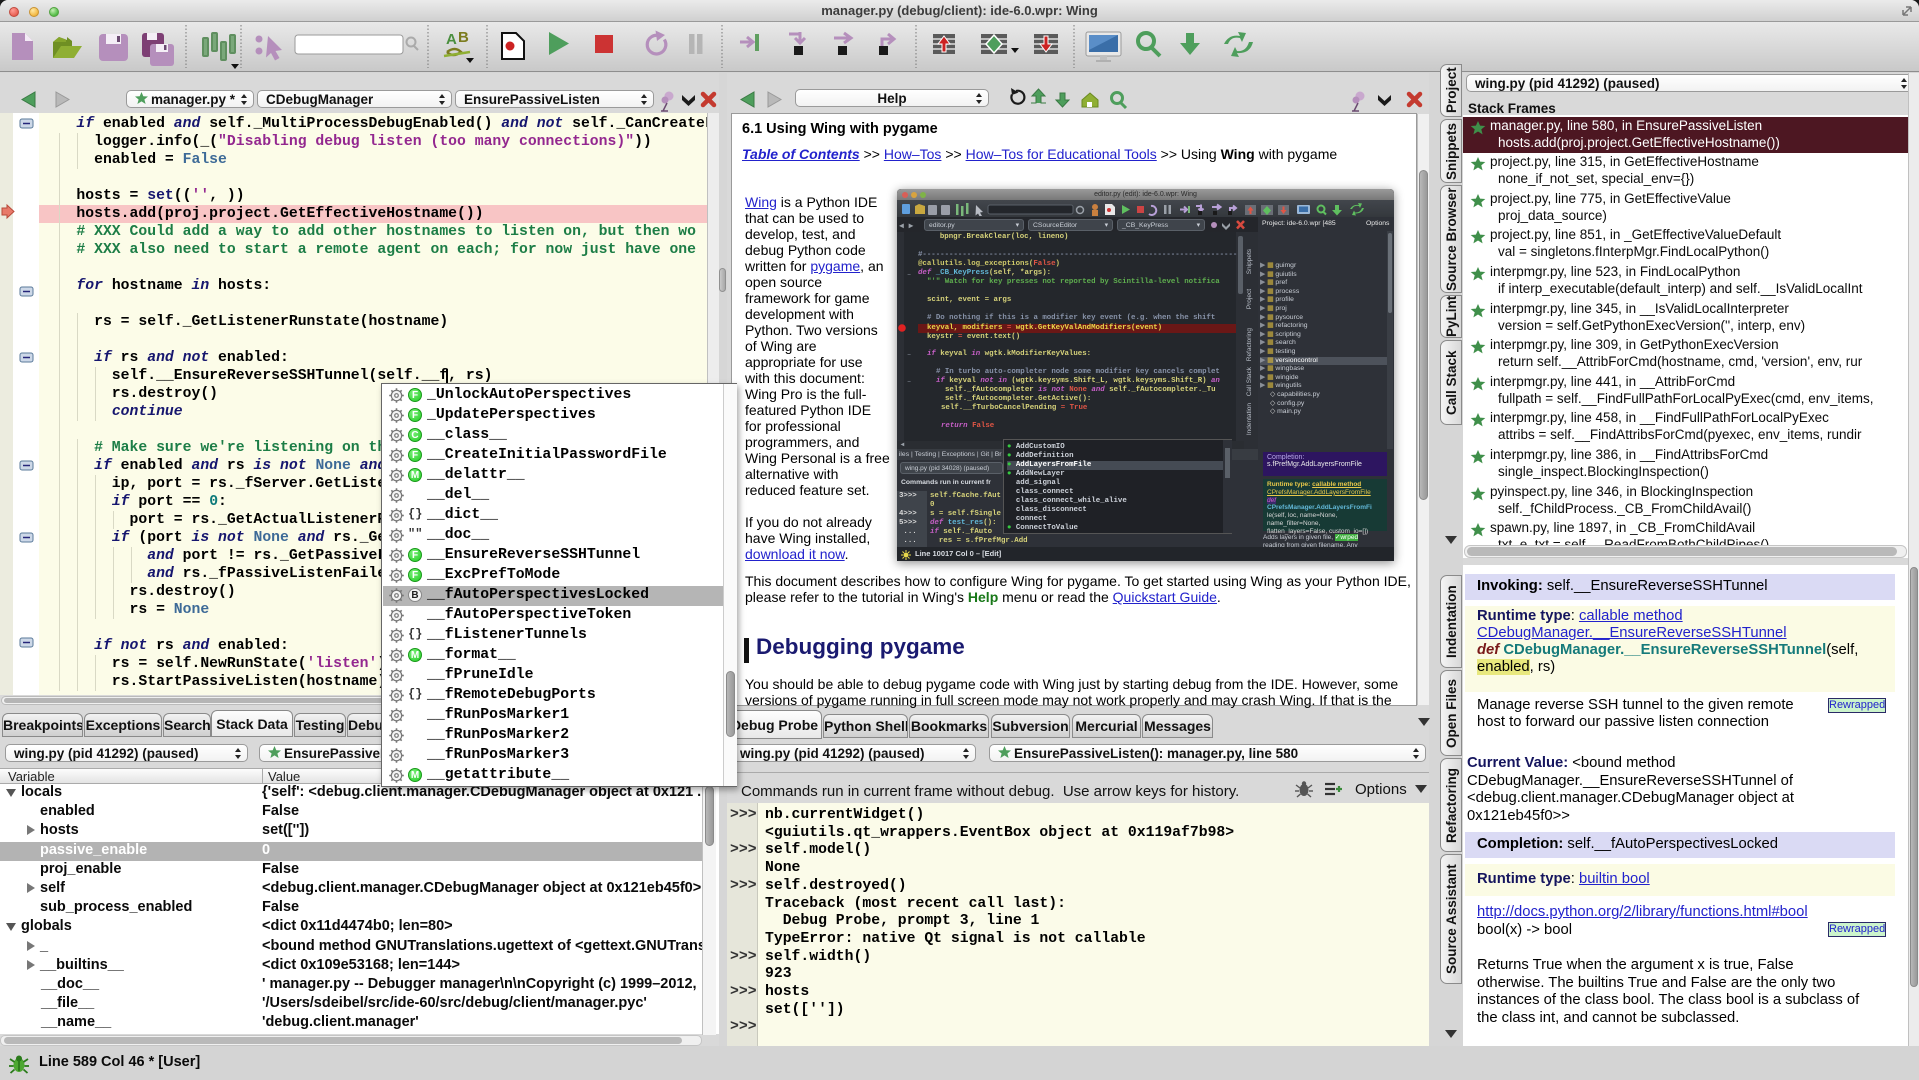  What do you see at coordinates (451, 39) in the screenshot?
I see `svg-text: A` at bounding box center [451, 39].